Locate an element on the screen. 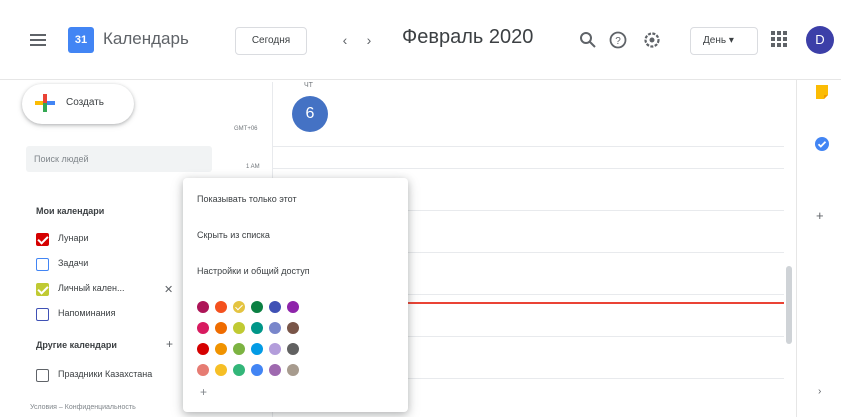 This screenshot has height=417, width=841. timezone-label: GMT+06 is located at coordinates (246, 129).